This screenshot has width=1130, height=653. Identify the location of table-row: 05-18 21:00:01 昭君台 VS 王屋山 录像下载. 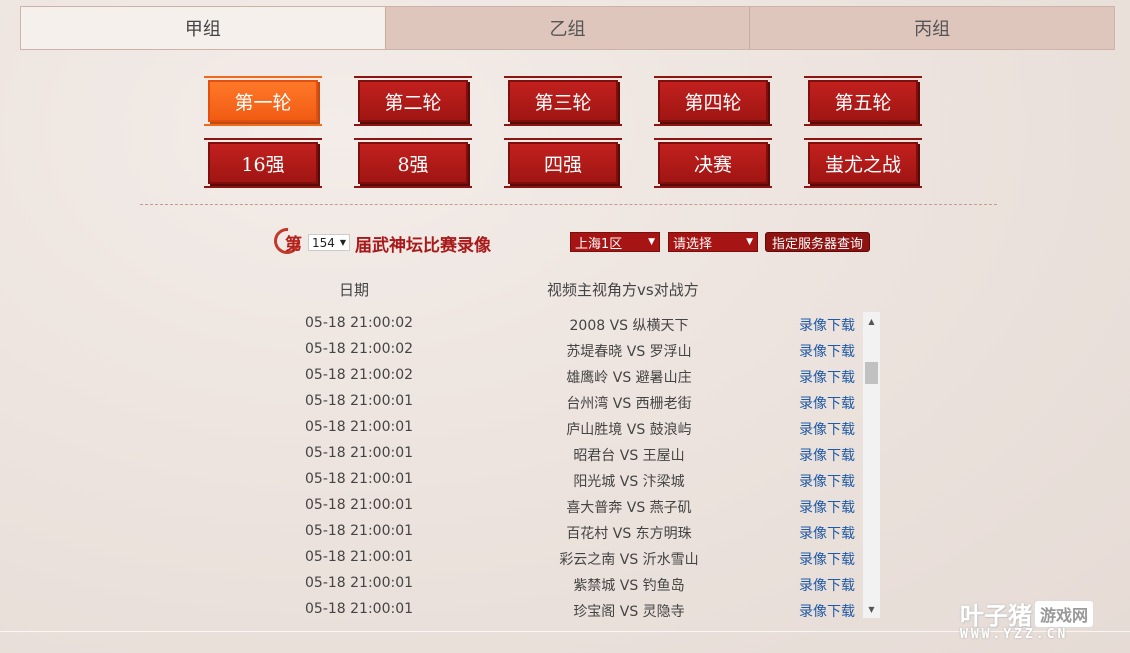
(578, 455).